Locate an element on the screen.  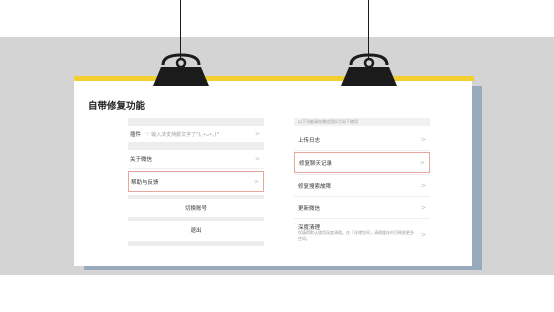
deep-clean-description: 仅填得默认使用深度清理。在「存储空间」清理缓存时可释放更多空间。 is located at coordinates (356, 235).